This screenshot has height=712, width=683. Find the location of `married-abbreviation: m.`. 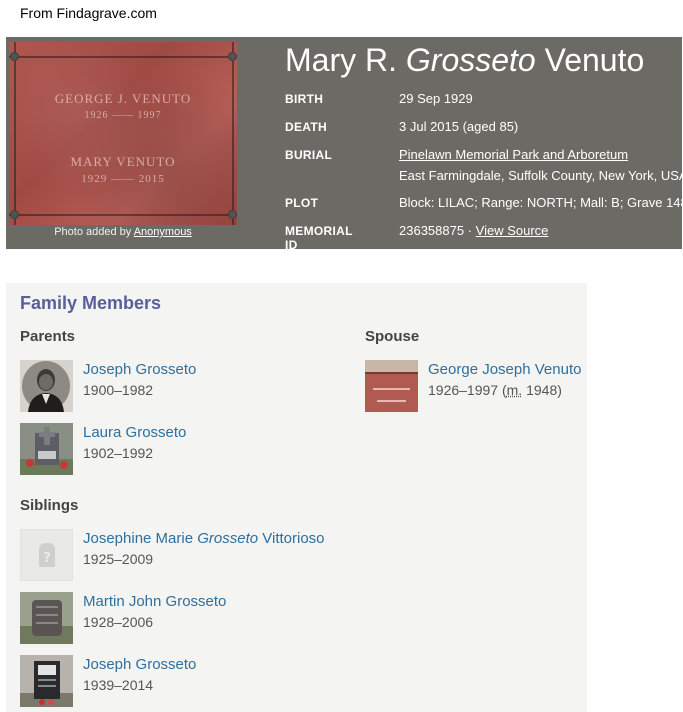

married-abbreviation: m. is located at coordinates (514, 390).